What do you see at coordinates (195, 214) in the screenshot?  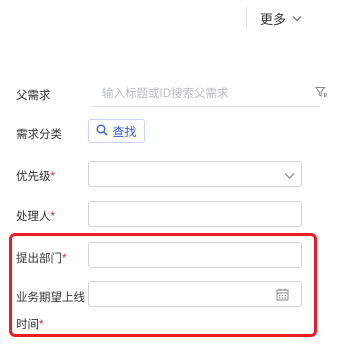 I see `assignee-input` at bounding box center [195, 214].